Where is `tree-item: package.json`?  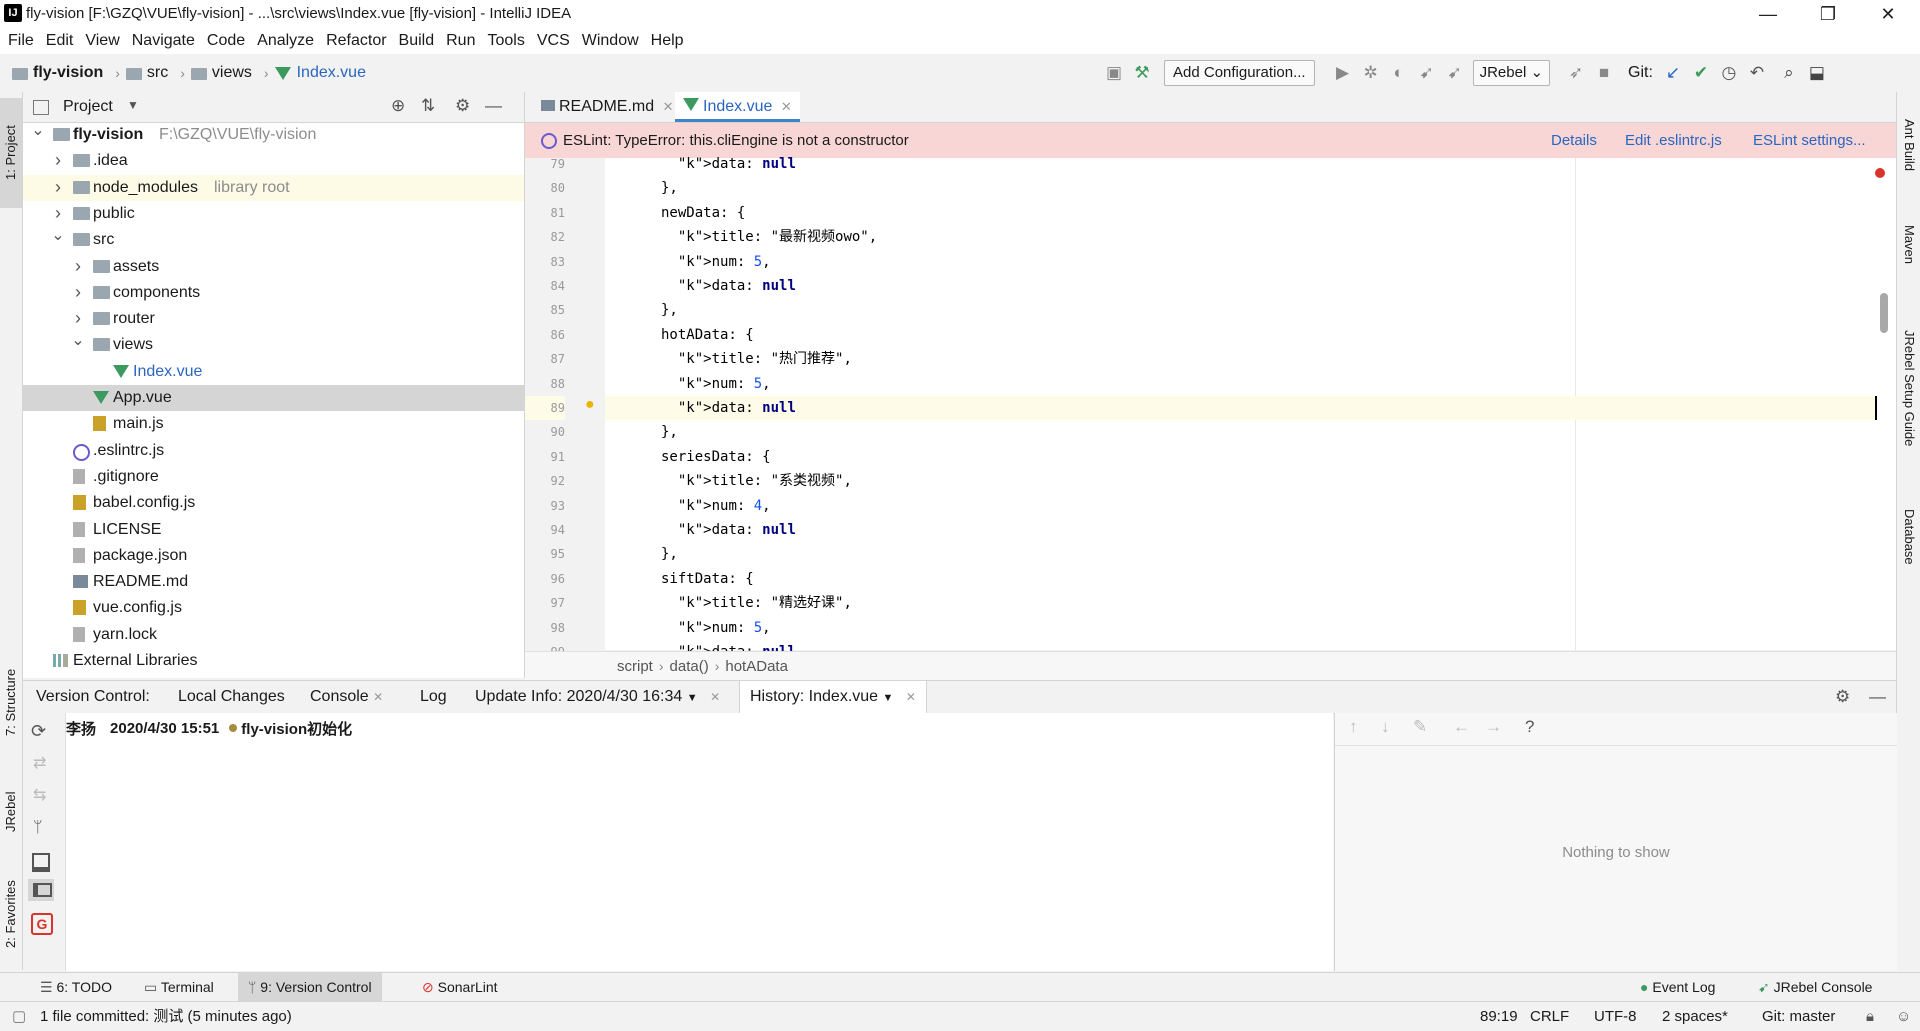 tree-item: package.json is located at coordinates (273, 556).